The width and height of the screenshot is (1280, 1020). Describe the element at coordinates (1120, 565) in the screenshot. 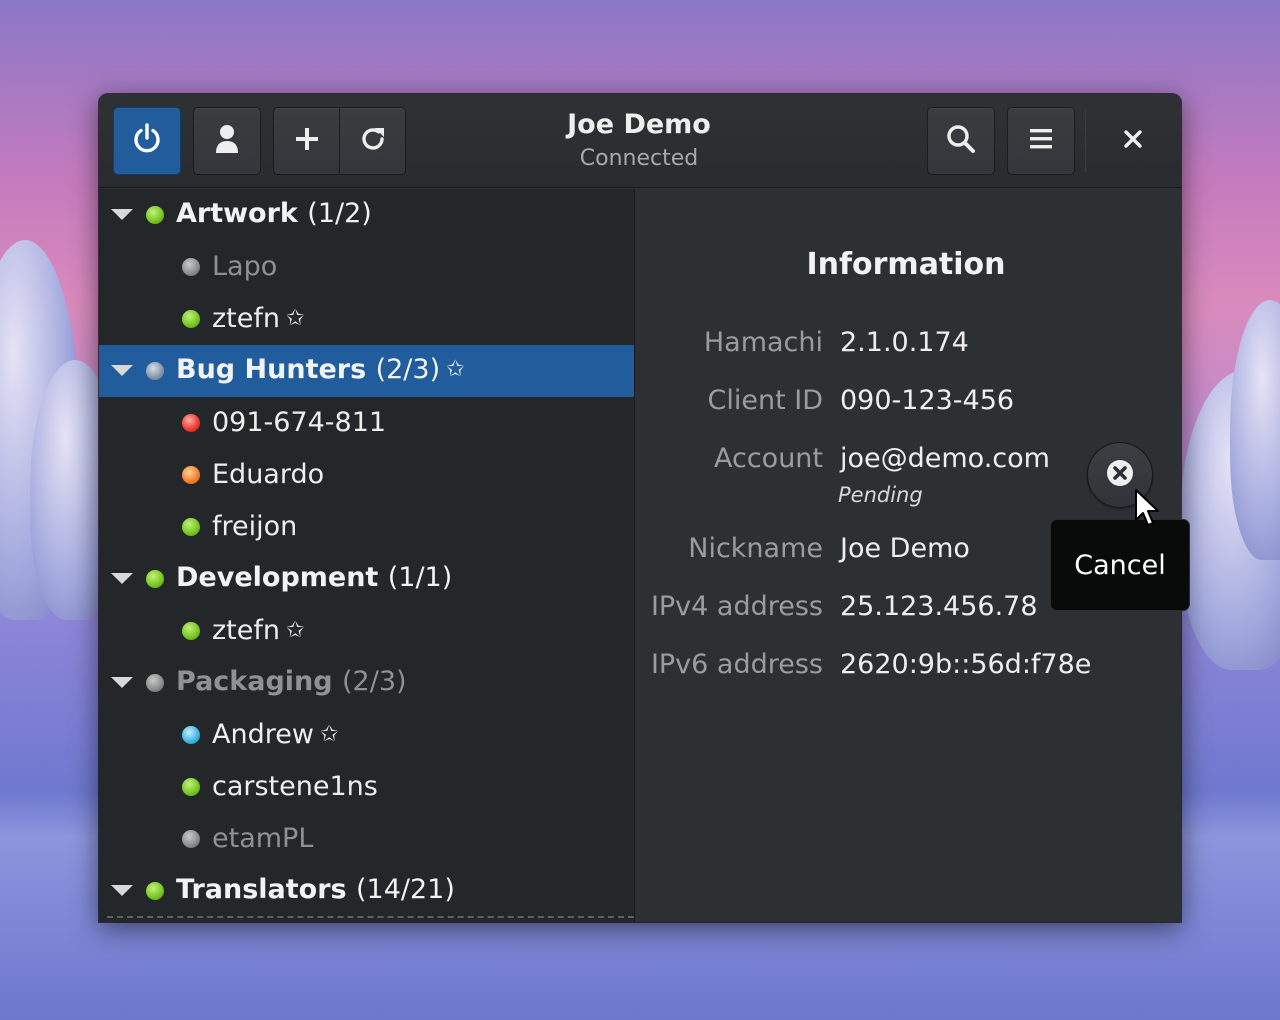

I see `cancel-tooltip: Cancel` at that location.